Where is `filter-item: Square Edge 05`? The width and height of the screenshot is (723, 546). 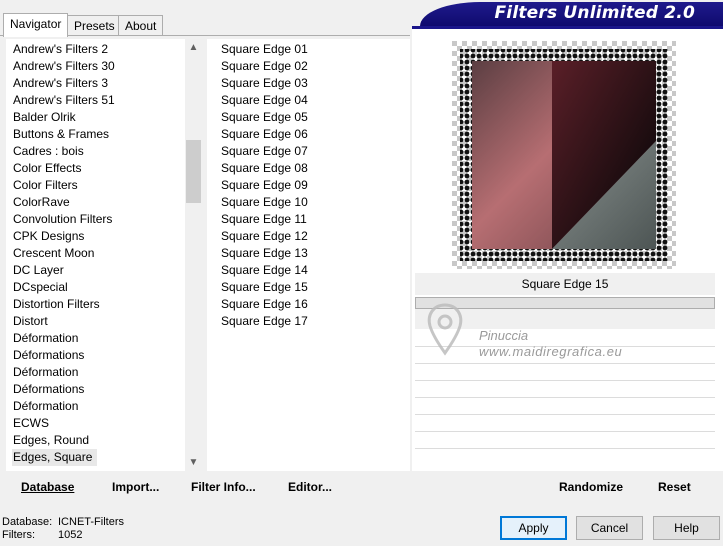 filter-item: Square Edge 05 is located at coordinates (264, 117).